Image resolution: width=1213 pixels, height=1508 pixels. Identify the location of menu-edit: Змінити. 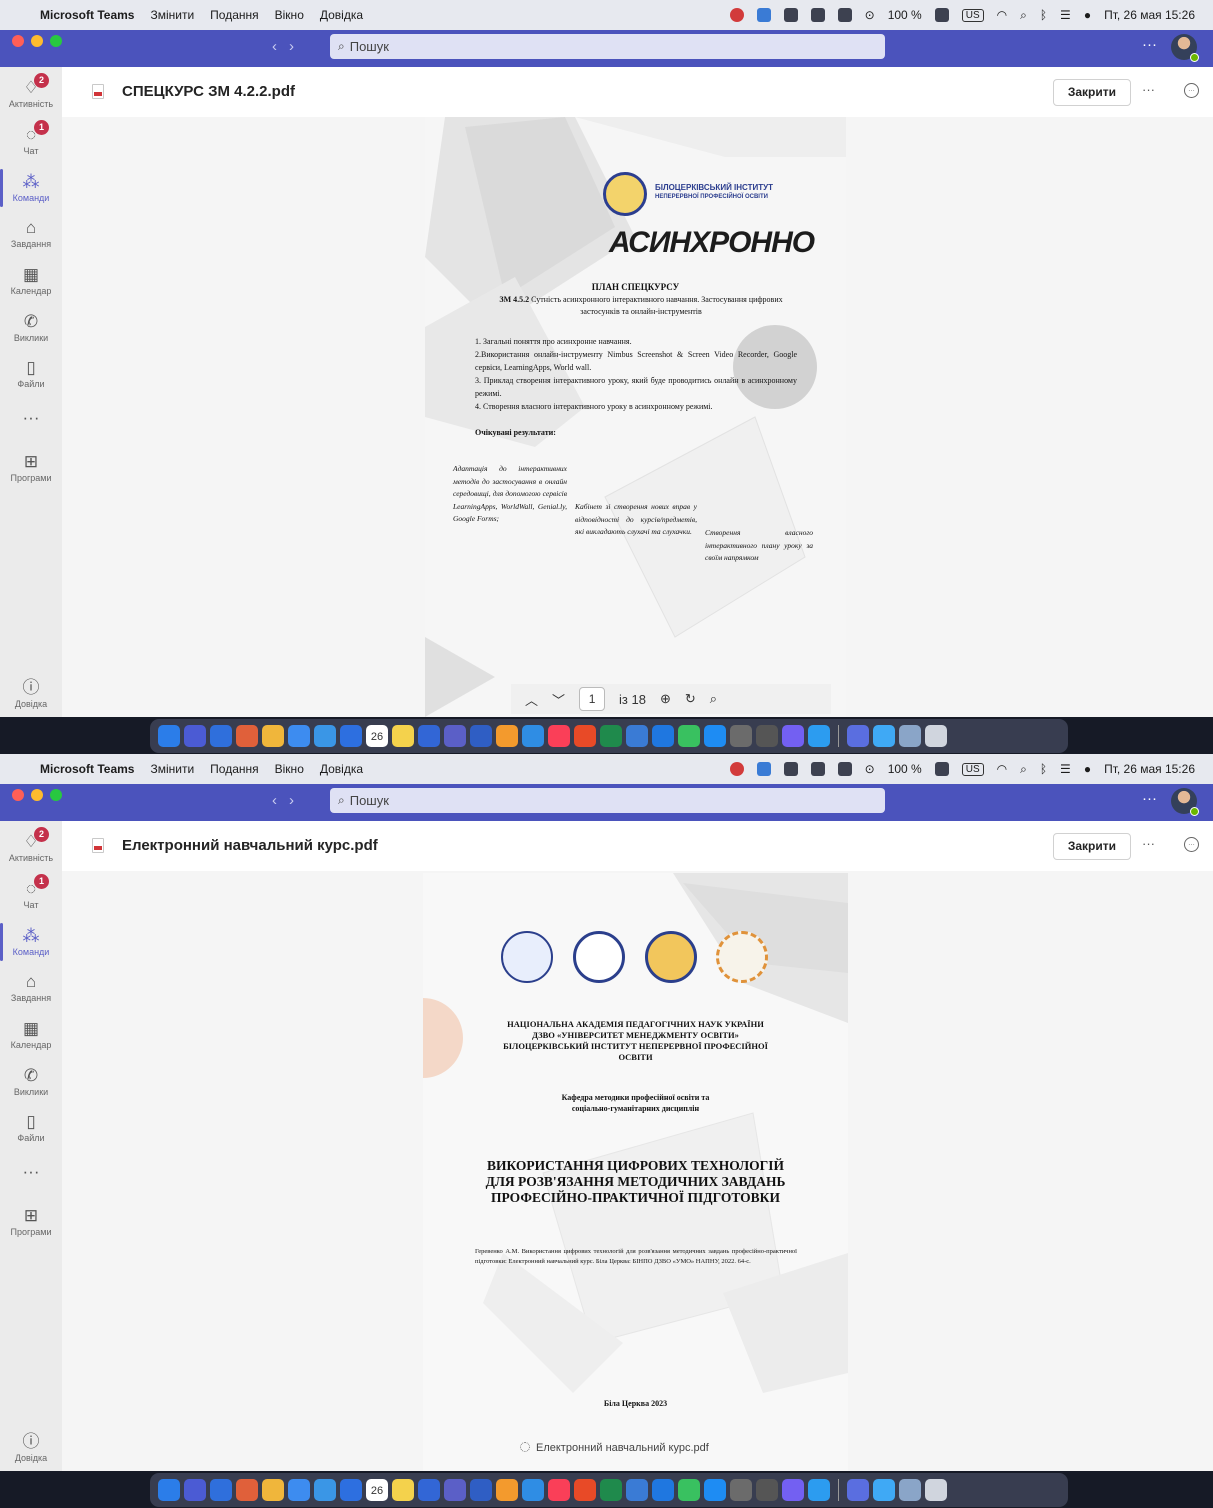
(172, 769).